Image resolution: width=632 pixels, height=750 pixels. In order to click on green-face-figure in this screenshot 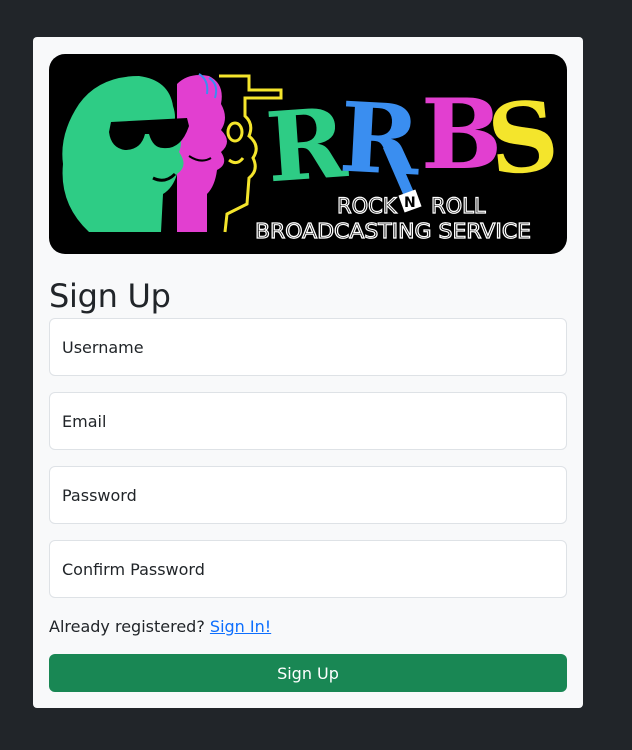, I will do `click(125, 154)`.